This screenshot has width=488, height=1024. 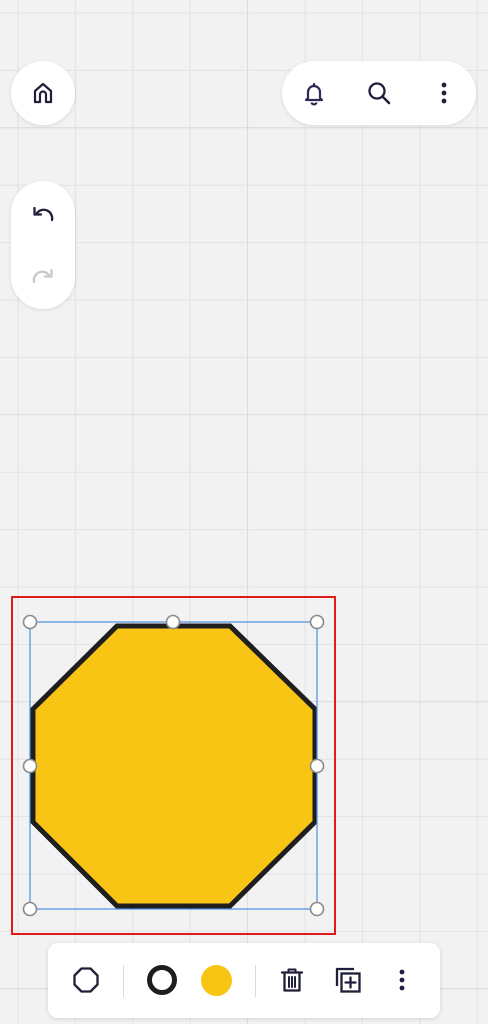 I want to click on fill-color-button, so click(x=216, y=980).